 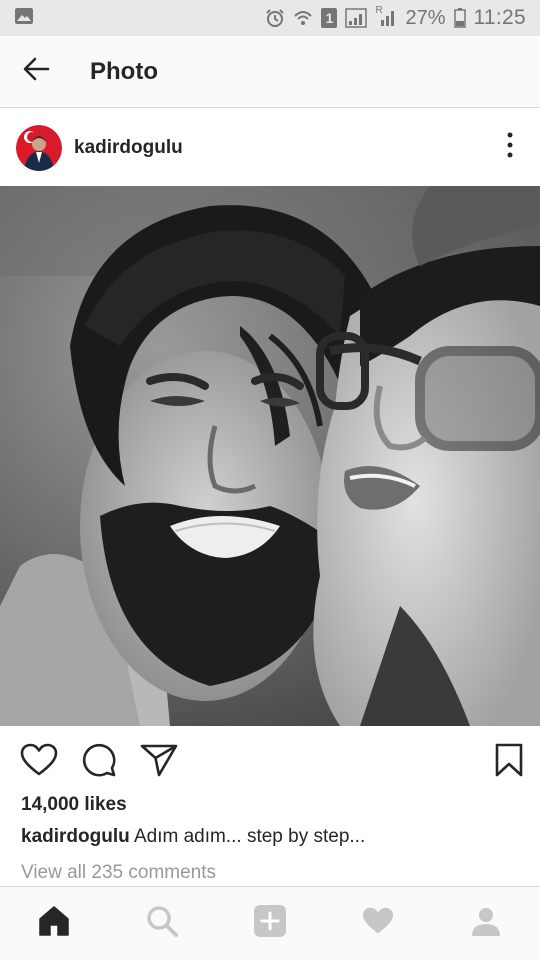 I want to click on share-icon, so click(x=159, y=762).